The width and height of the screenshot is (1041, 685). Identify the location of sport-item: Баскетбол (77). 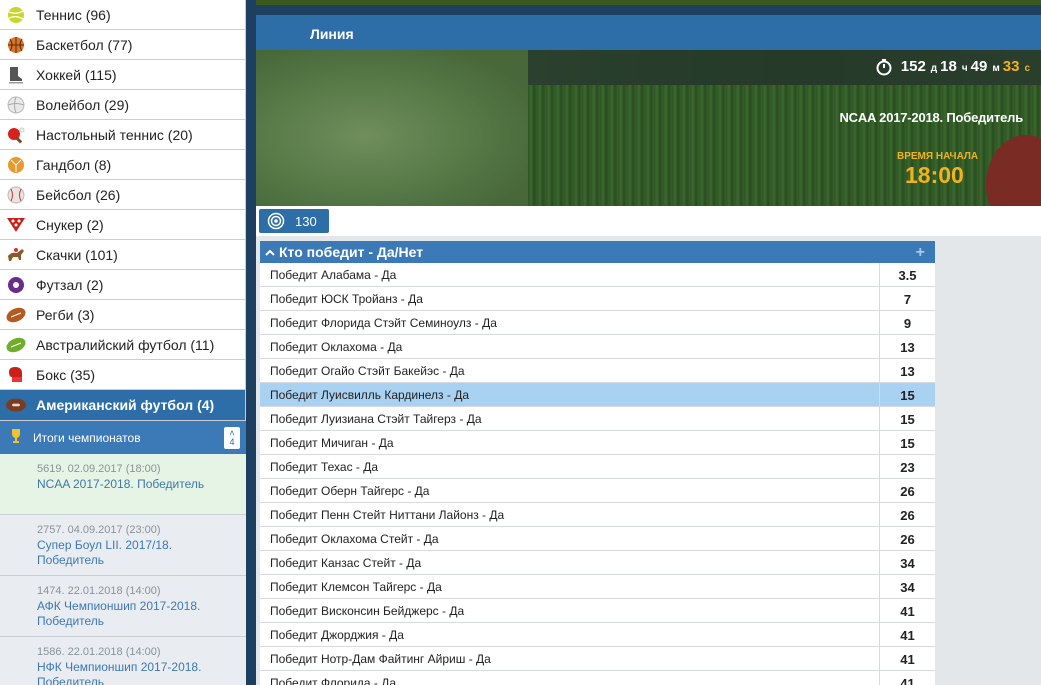
(123, 45).